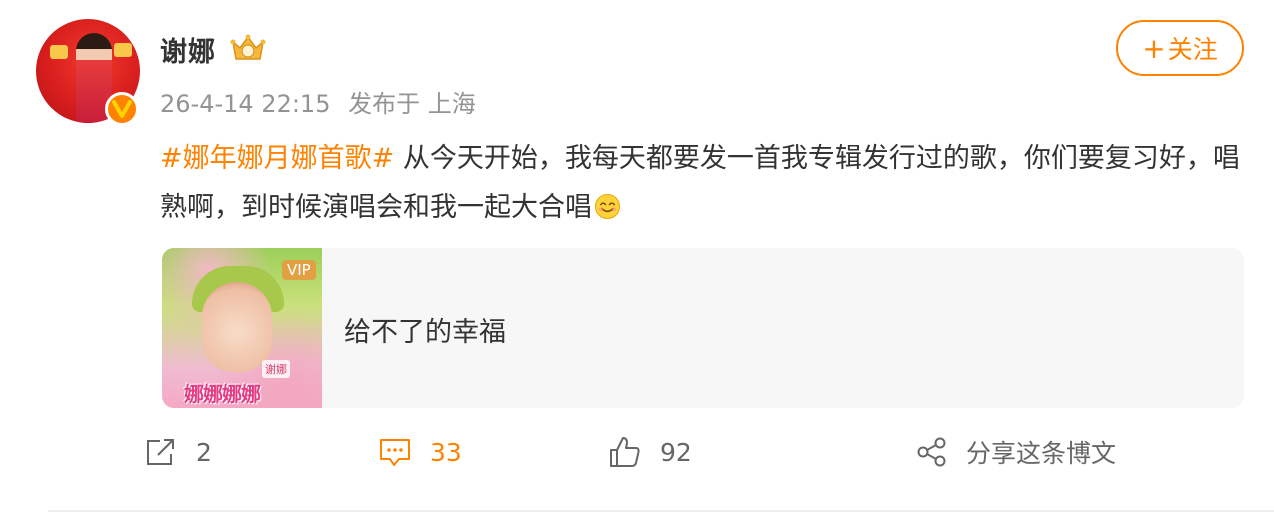 This screenshot has width=1274, height=514. What do you see at coordinates (248, 48) in the screenshot?
I see `crown-badge-icon` at bounding box center [248, 48].